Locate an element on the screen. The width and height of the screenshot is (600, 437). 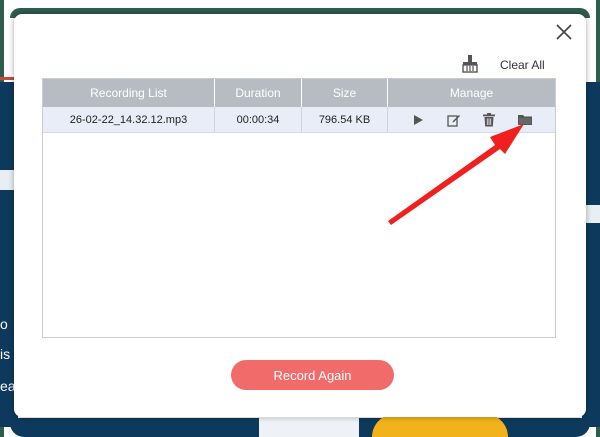
play-button is located at coordinates (418, 120).